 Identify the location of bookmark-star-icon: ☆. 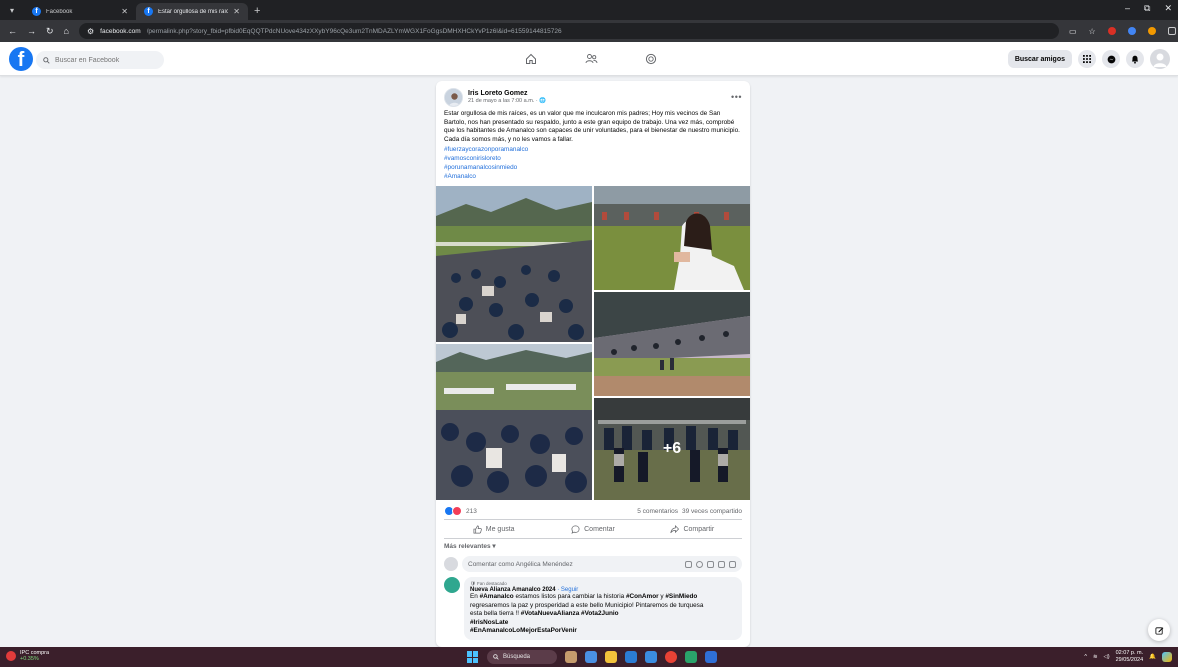
(1092, 31).